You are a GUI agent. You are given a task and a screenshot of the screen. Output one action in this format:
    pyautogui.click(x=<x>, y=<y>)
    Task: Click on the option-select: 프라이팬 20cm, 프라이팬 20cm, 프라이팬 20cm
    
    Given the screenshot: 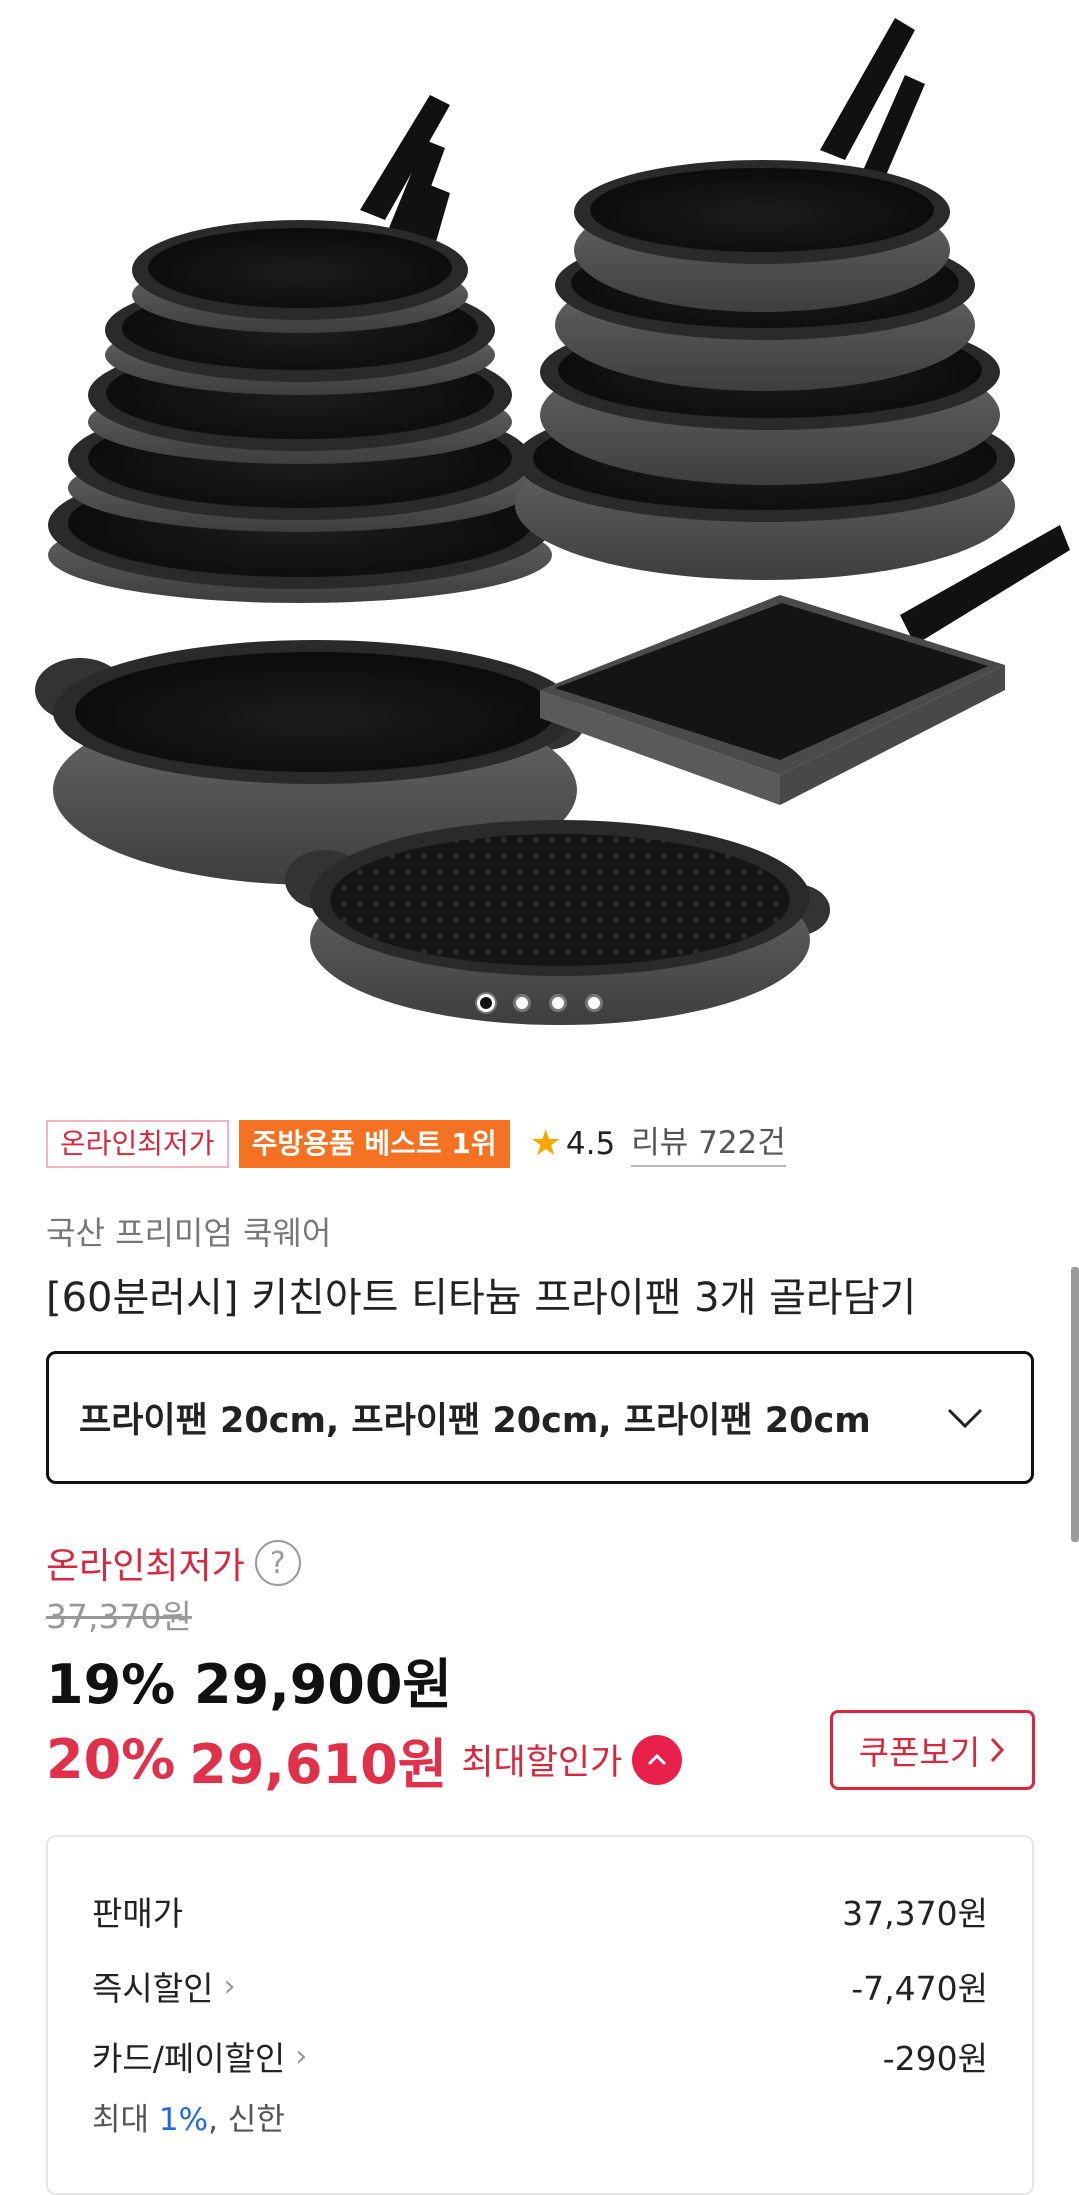 What is the action you would take?
    pyautogui.click(x=540, y=1417)
    